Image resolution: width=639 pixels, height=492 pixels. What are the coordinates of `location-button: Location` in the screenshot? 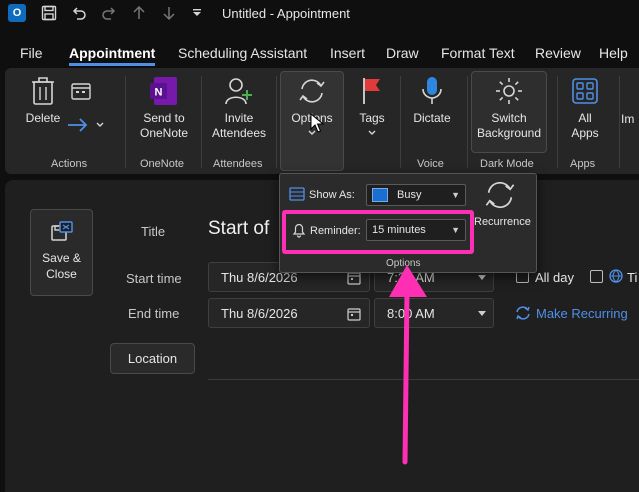 It's located at (152, 358).